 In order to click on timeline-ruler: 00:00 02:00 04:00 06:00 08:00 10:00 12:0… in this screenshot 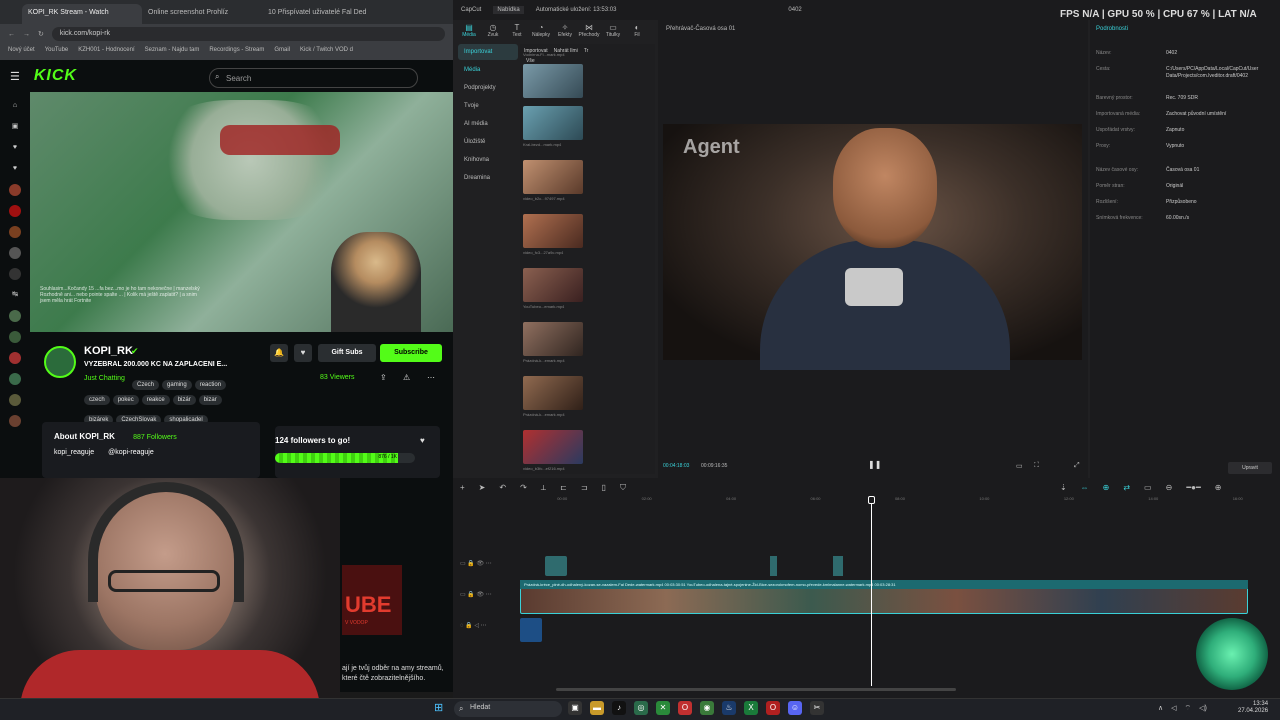, I will do `click(900, 501)`.